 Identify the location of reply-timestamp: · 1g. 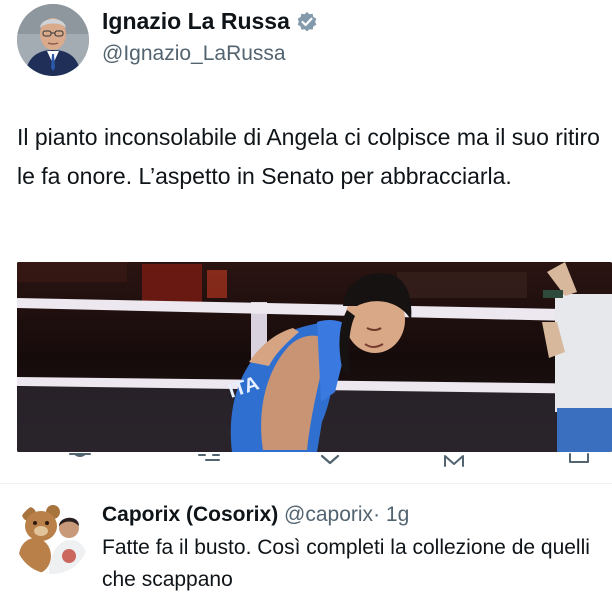
(391, 514).